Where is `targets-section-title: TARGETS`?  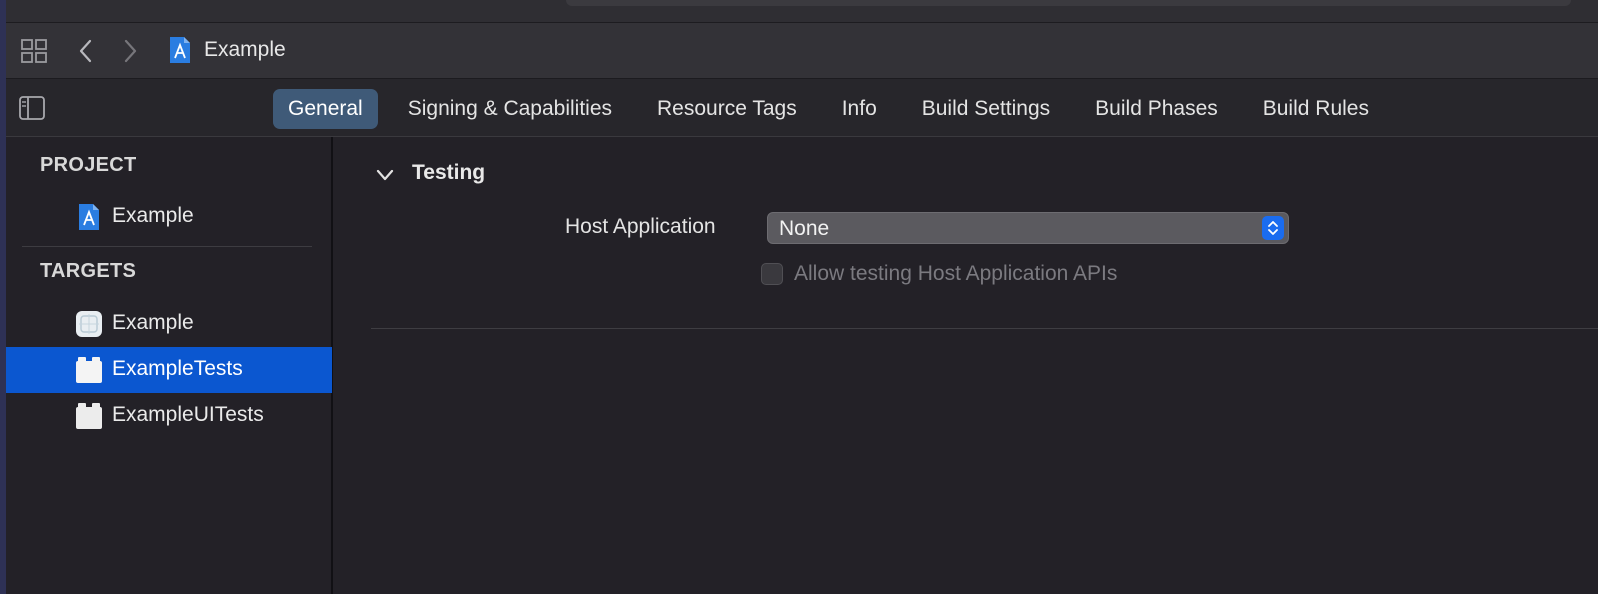 targets-section-title: TARGETS is located at coordinates (88, 271).